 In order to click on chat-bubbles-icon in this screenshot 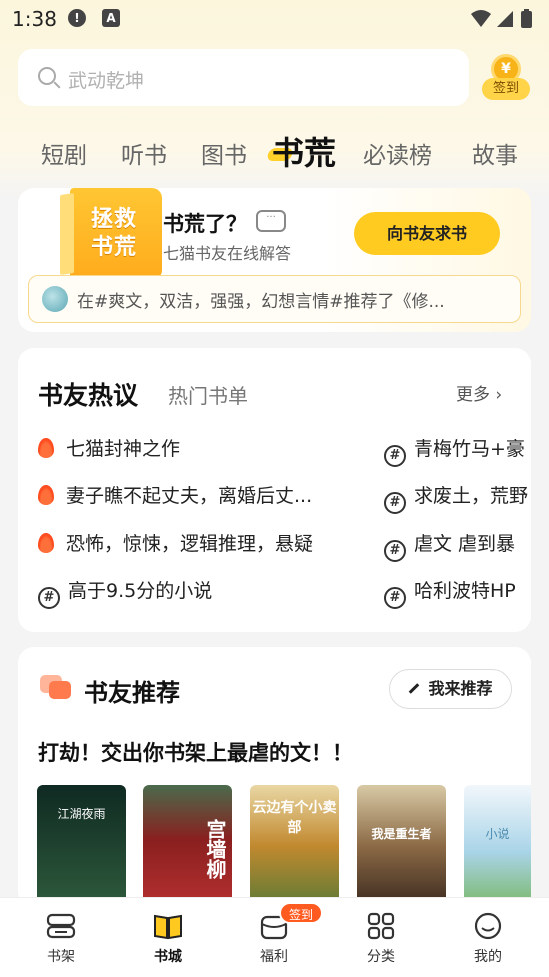, I will do `click(56, 688)`.